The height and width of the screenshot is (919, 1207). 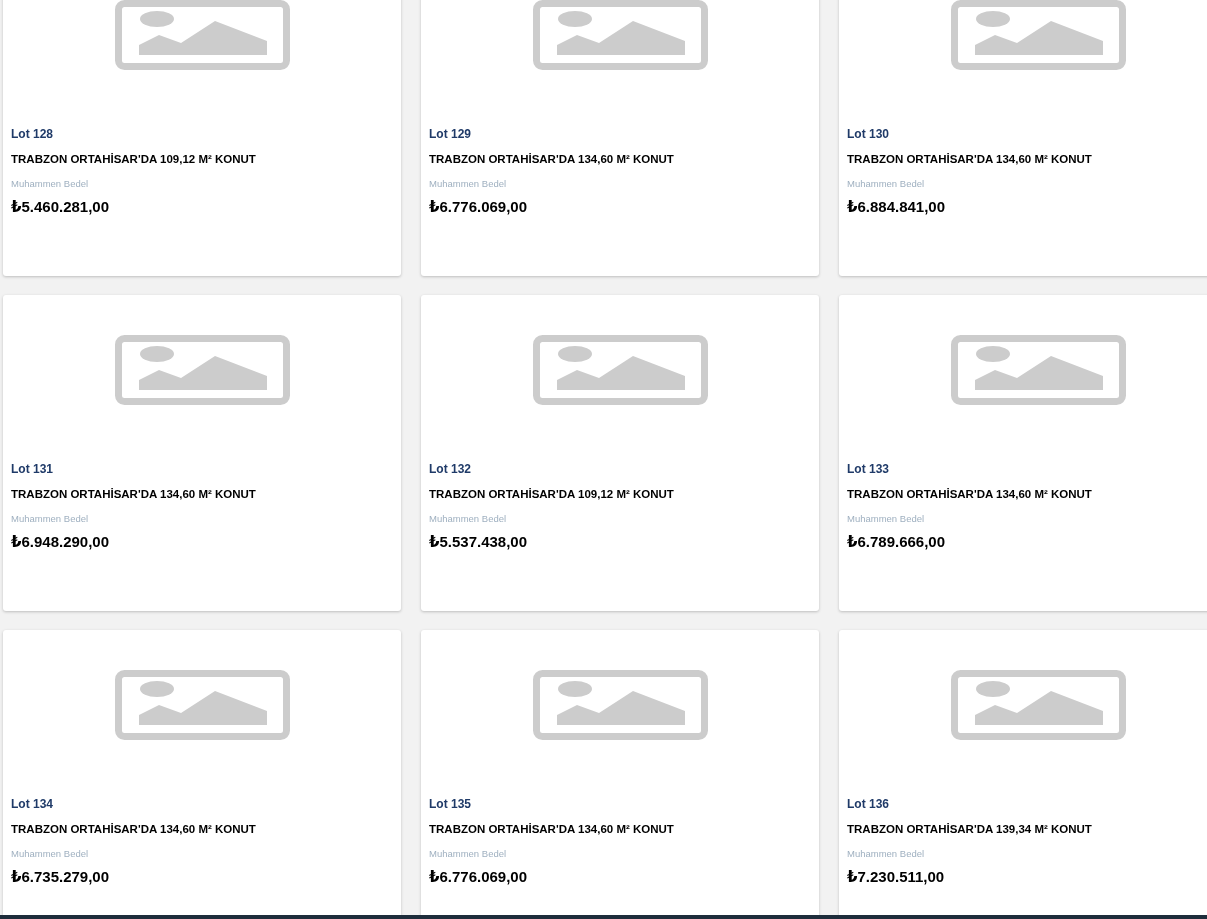 I want to click on lot-card: Lot 136 TRABZON ORTAHİSAR'DA 139,34 M² KONUT Muhammen Bedel ₺7.230.511,00, so click(x=1023, y=772).